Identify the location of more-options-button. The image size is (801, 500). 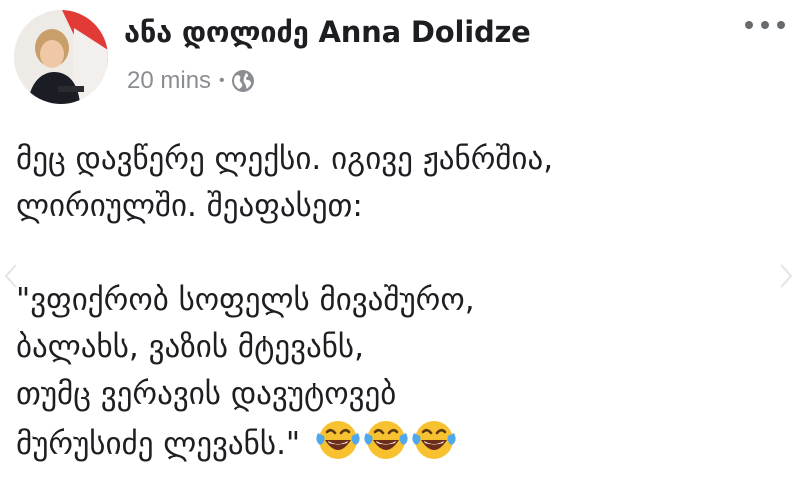
(765, 25).